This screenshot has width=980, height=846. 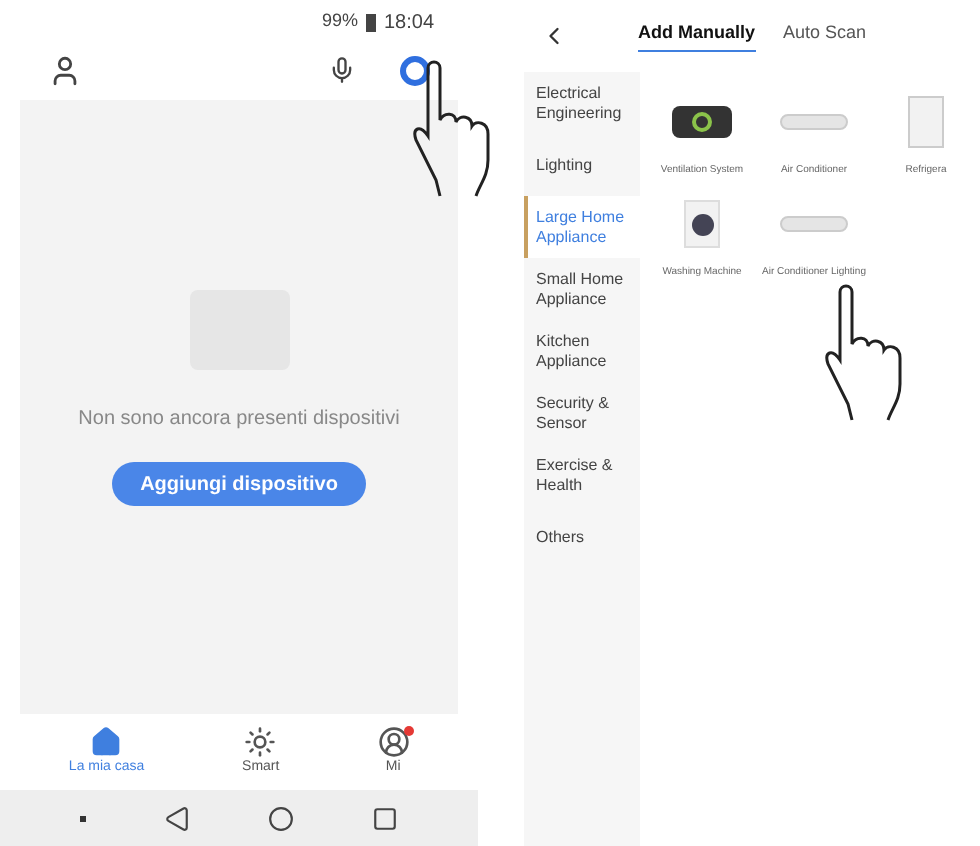 I want to click on sun-icon, so click(x=260, y=741).